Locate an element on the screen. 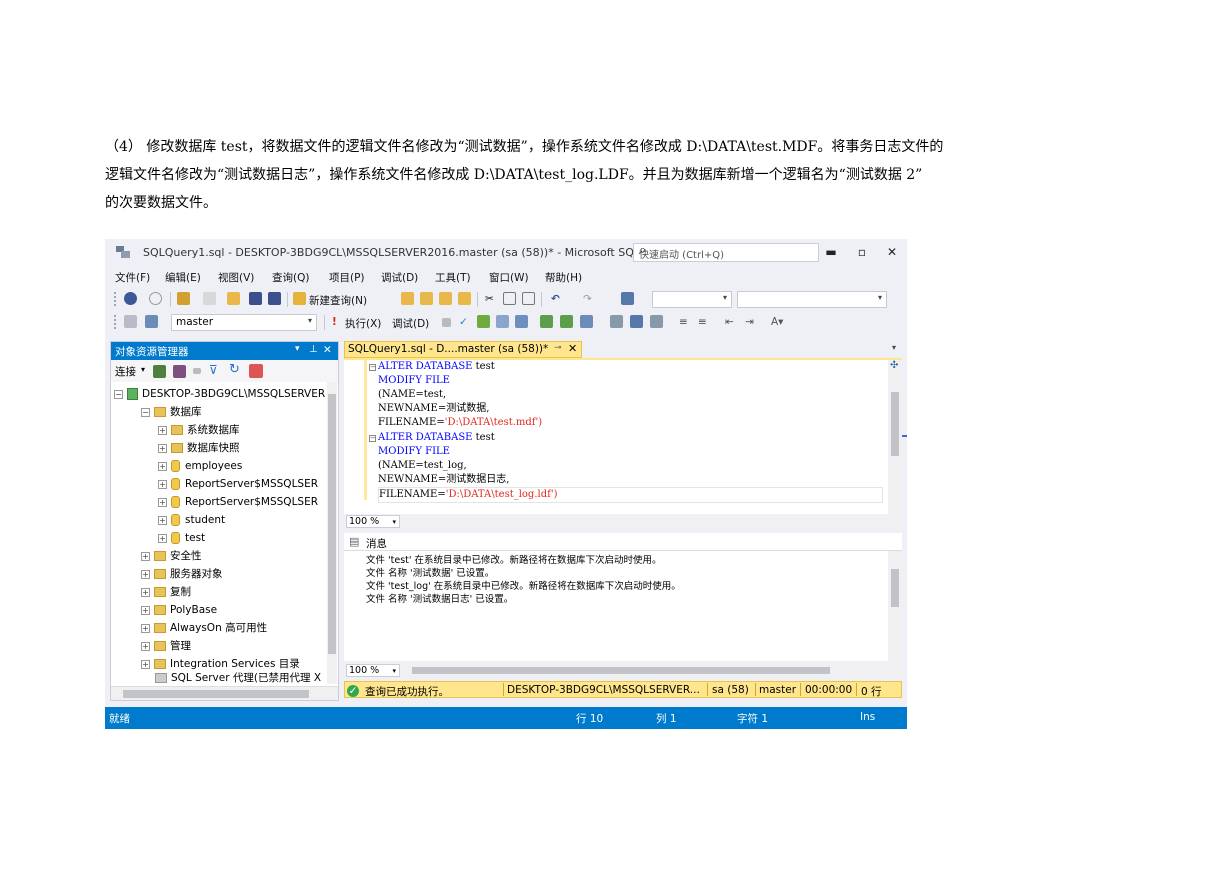  tree-node-student: + student is located at coordinates (191, 520).